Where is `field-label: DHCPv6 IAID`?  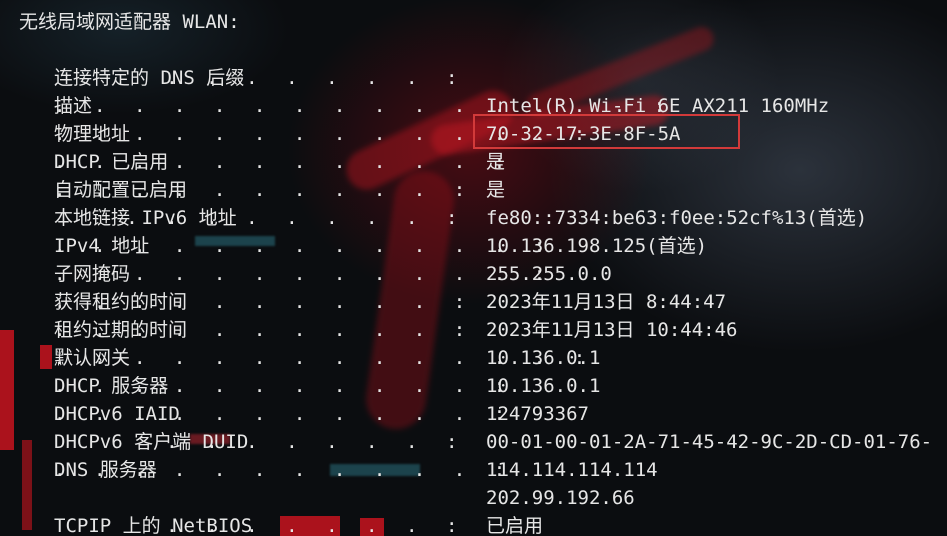
field-label: DHCPv6 IAID is located at coordinates (117, 414).